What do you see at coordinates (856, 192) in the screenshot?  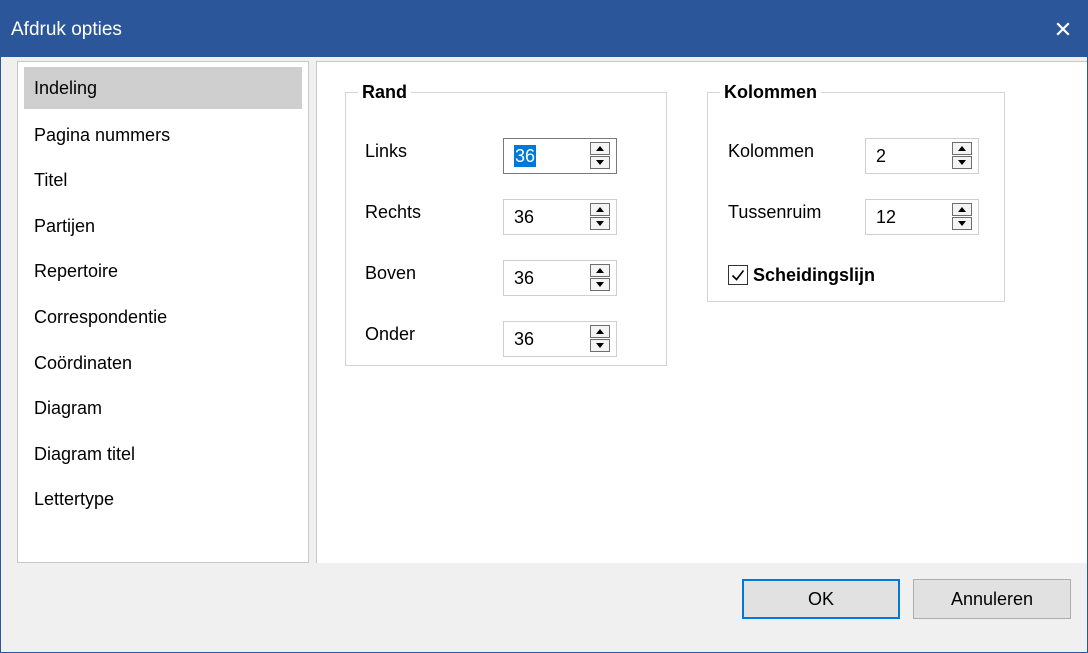 I see `kolommen-group: Kolommen Kolommen Tussenruim` at bounding box center [856, 192].